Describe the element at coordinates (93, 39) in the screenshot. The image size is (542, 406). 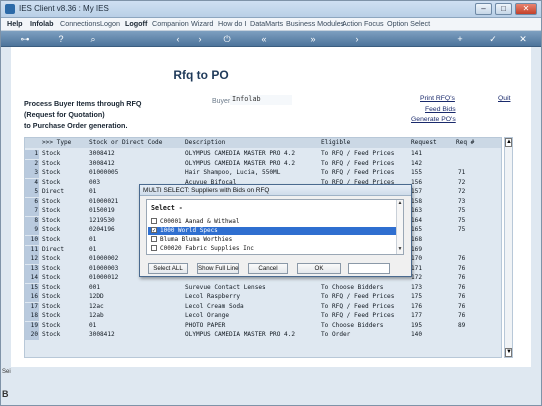
I see `search-icon: ⌕` at that location.